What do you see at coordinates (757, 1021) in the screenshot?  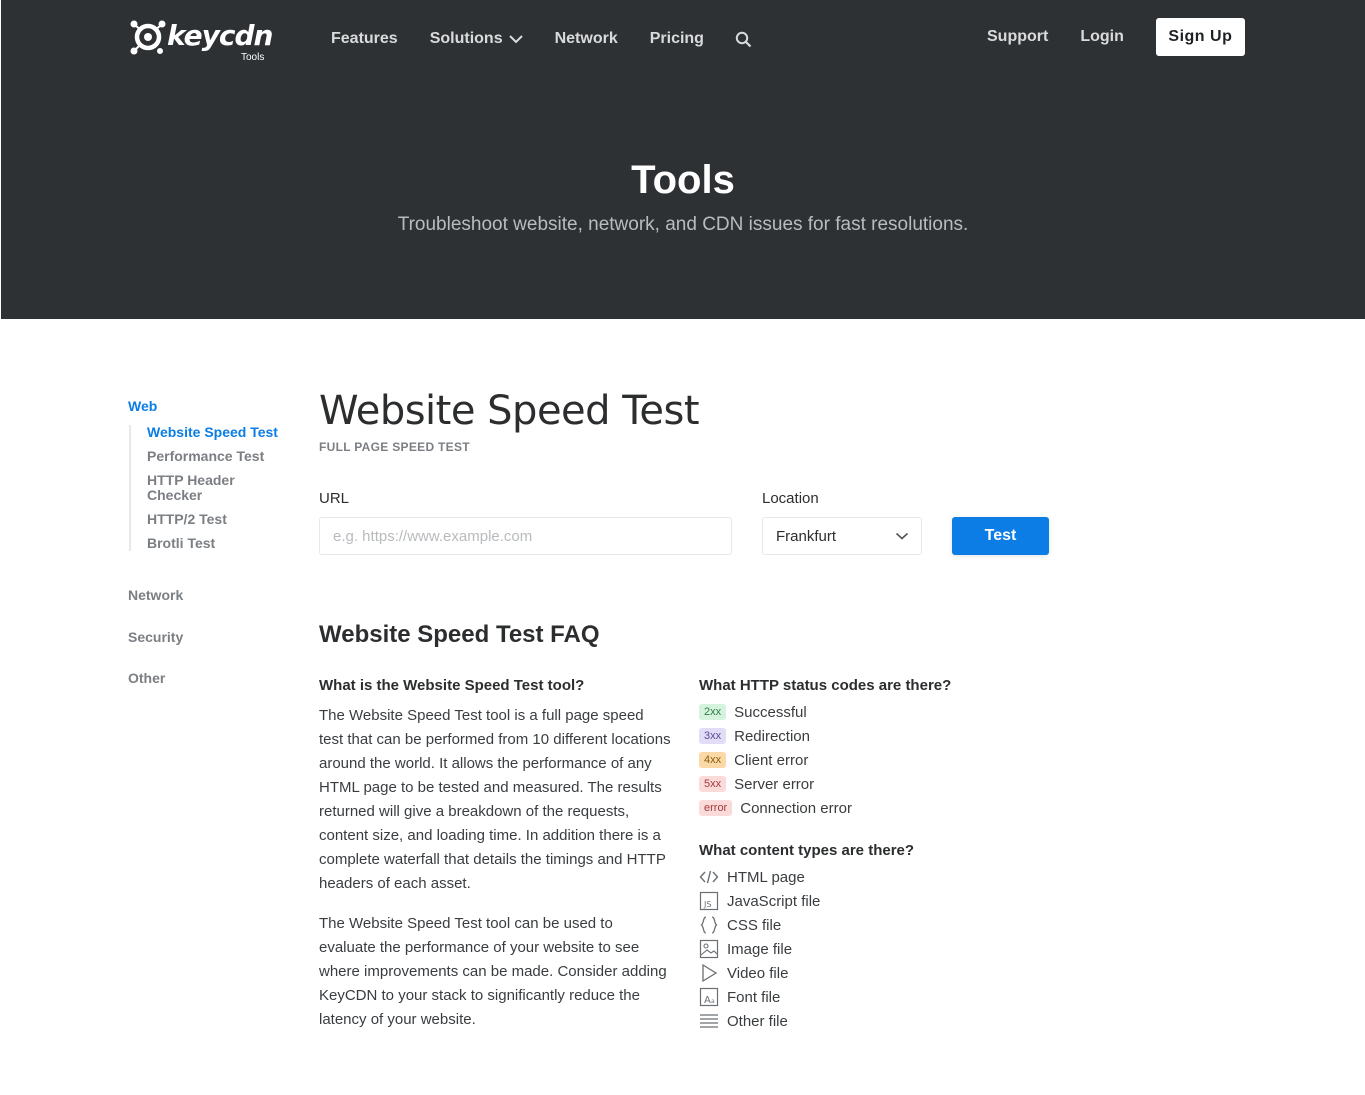 I see `content-type-label: Other file` at bounding box center [757, 1021].